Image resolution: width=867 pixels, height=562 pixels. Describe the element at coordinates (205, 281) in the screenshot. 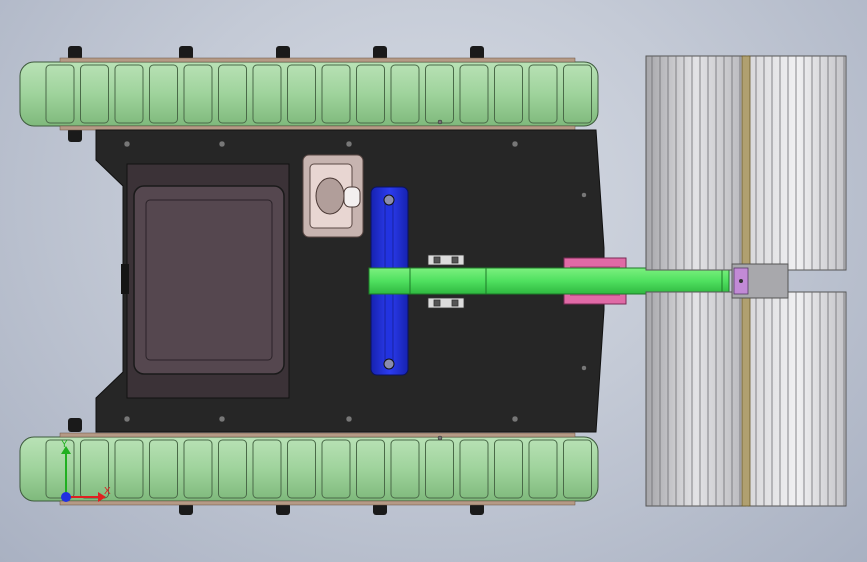

I see `battery-box` at that location.